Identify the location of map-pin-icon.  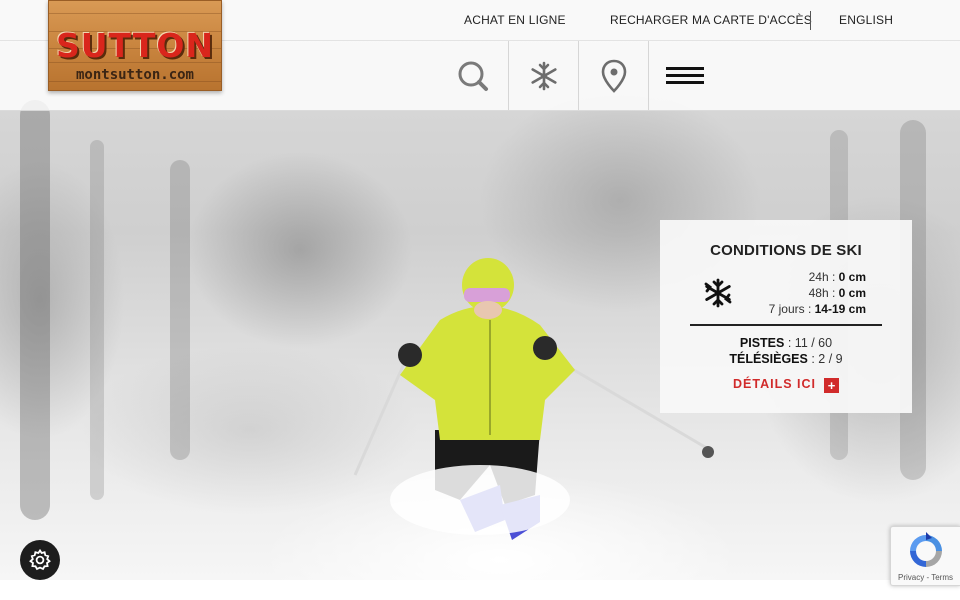
(613, 76).